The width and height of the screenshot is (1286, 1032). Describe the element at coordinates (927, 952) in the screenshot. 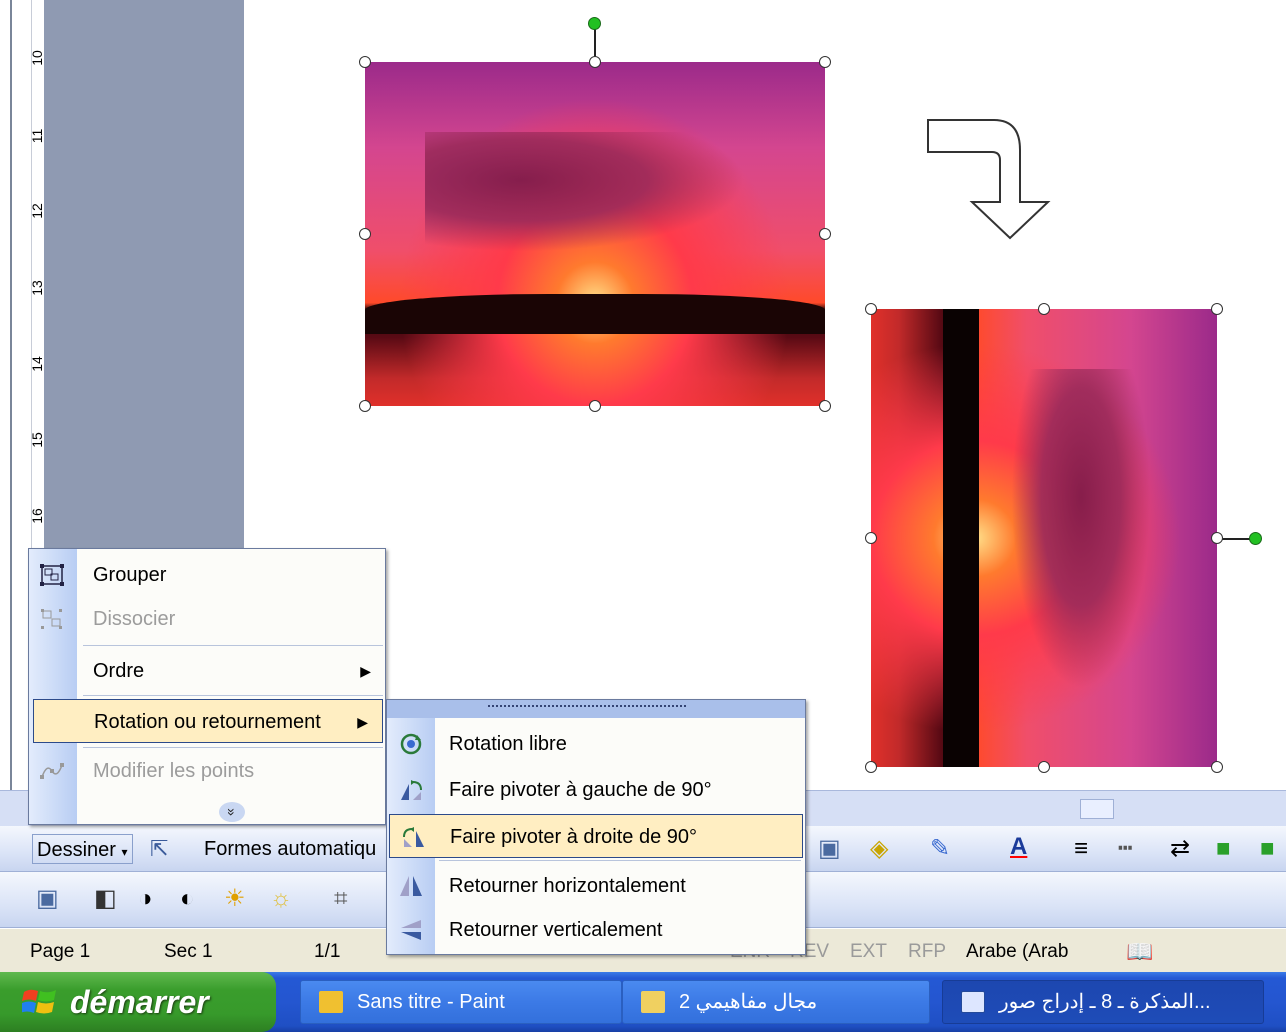

I see `rfp-indicator: RFP` at that location.